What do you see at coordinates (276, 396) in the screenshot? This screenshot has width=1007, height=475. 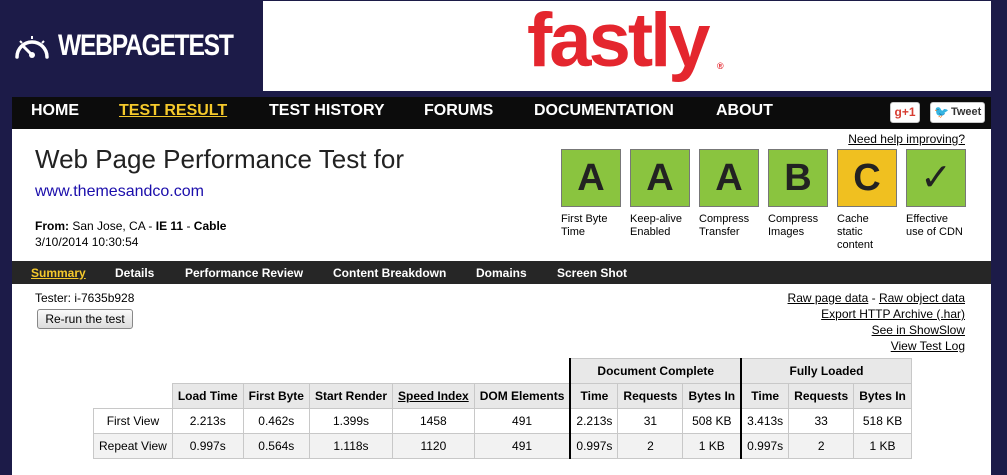 I see `col-first-byte: First Byte` at bounding box center [276, 396].